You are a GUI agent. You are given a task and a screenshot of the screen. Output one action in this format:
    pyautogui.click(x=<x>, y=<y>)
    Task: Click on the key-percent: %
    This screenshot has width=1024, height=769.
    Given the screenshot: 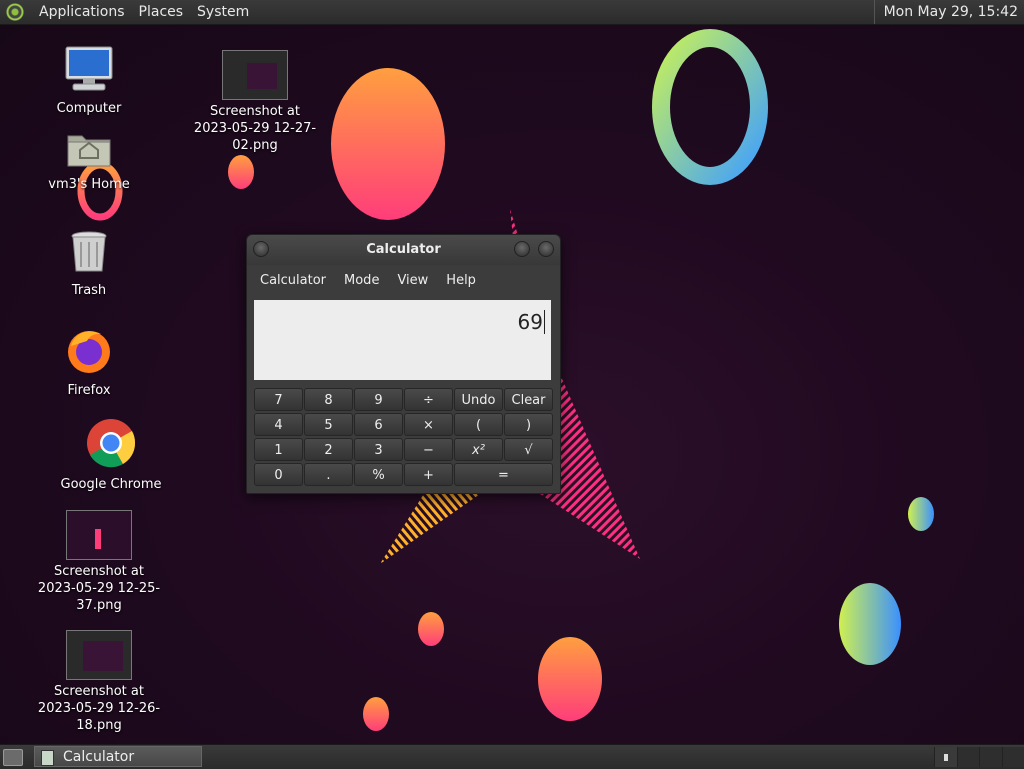 What is the action you would take?
    pyautogui.click(x=378, y=474)
    